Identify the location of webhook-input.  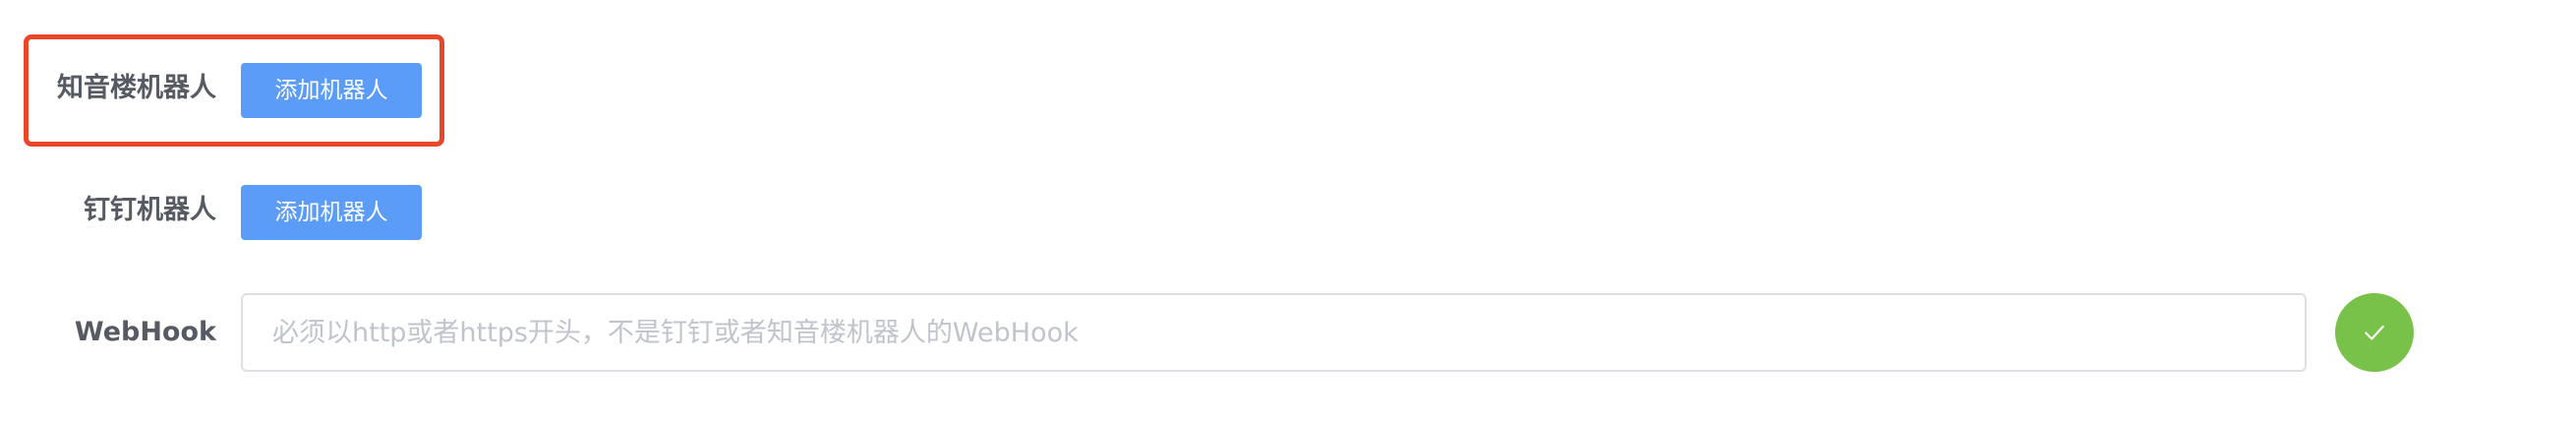
(1274, 332).